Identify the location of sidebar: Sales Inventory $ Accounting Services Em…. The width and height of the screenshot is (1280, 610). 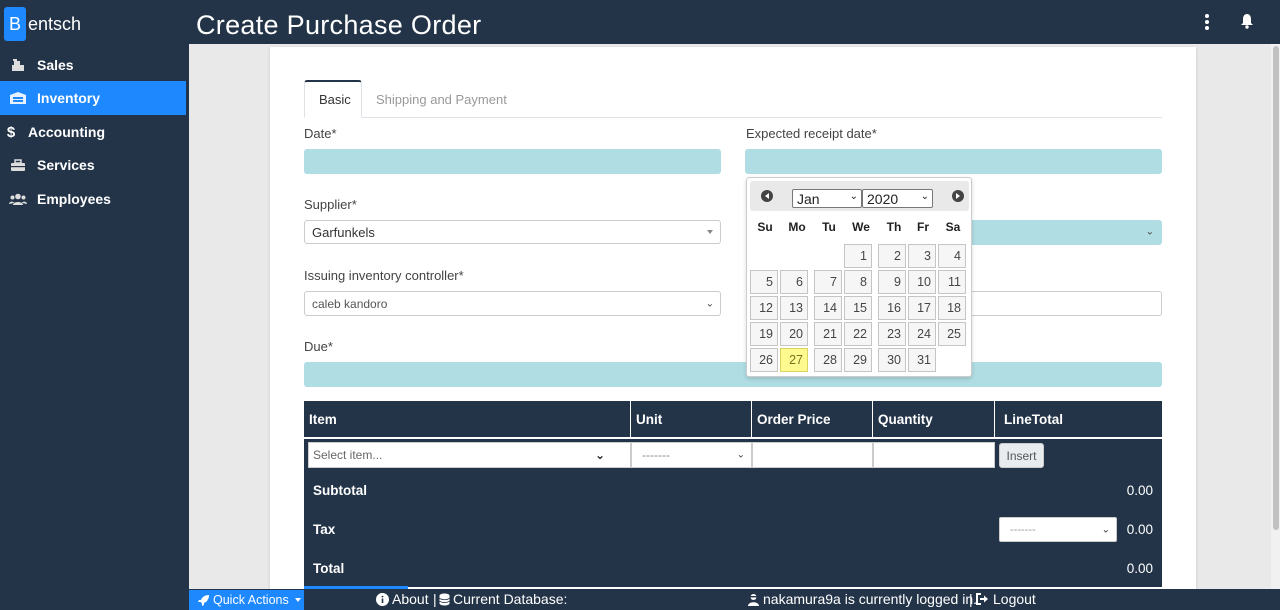
(94, 327).